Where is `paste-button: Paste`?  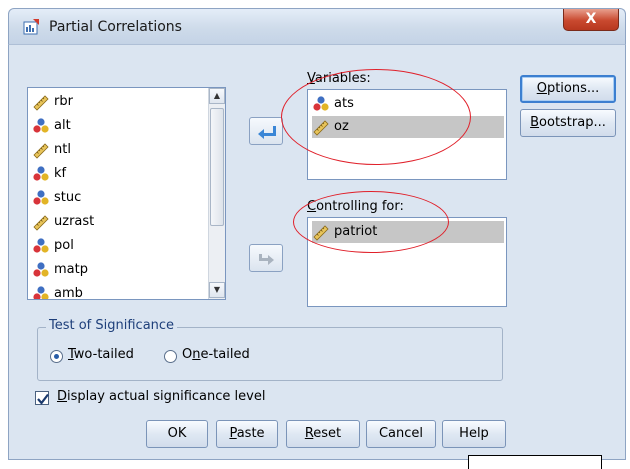 paste-button: Paste is located at coordinates (247, 434).